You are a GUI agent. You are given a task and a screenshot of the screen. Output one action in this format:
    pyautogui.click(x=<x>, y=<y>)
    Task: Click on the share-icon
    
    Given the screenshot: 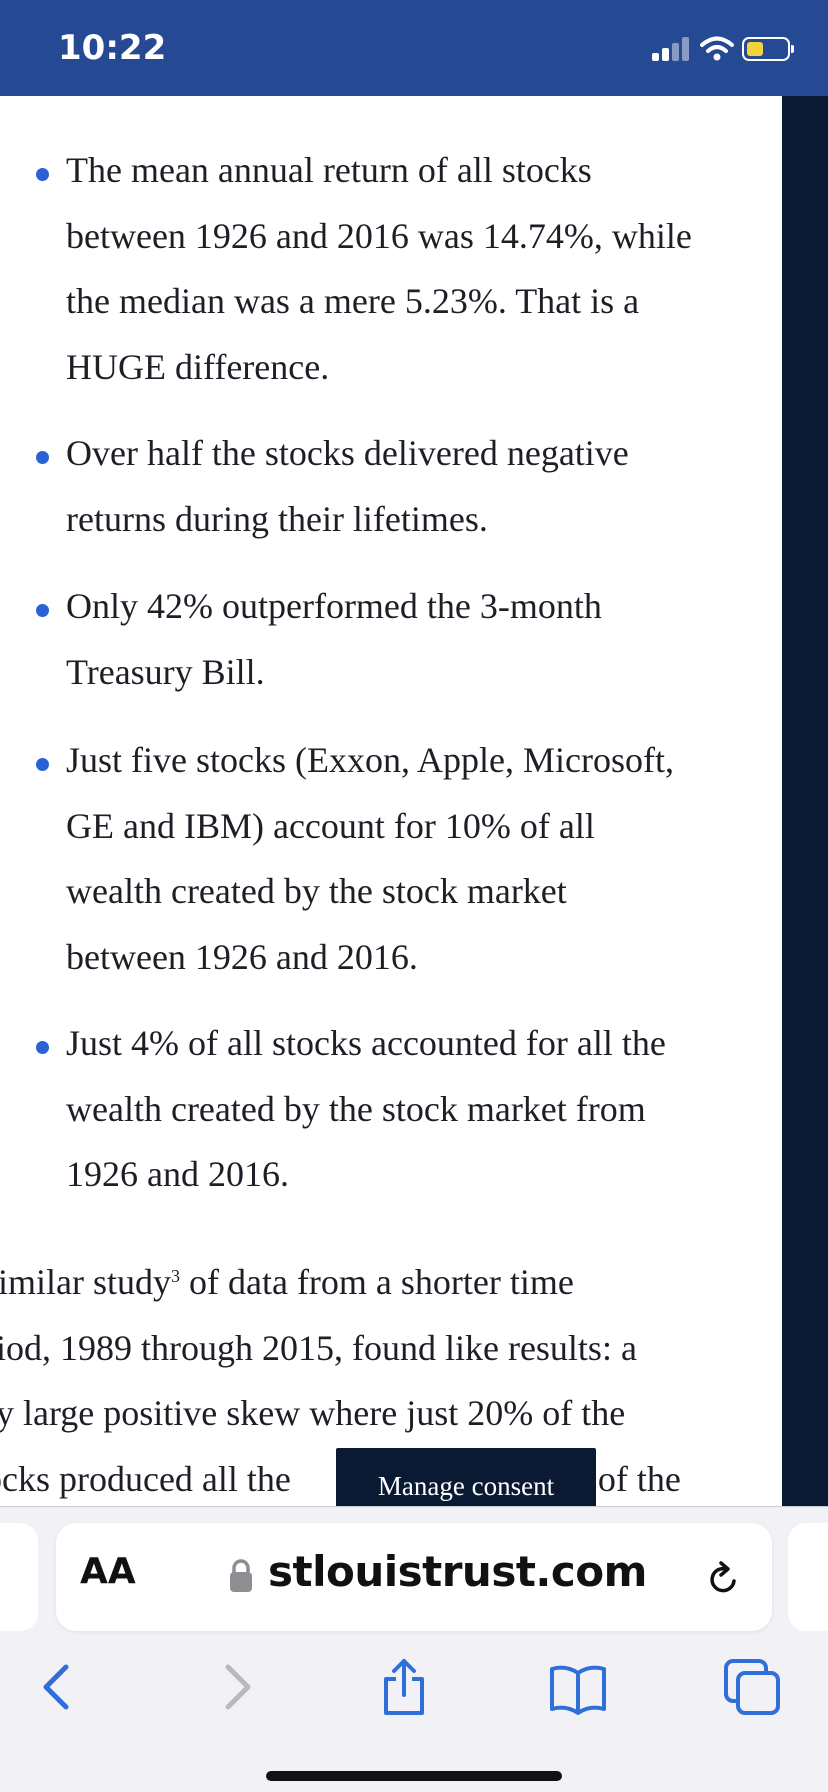 What is the action you would take?
    pyautogui.click(x=404, y=1687)
    